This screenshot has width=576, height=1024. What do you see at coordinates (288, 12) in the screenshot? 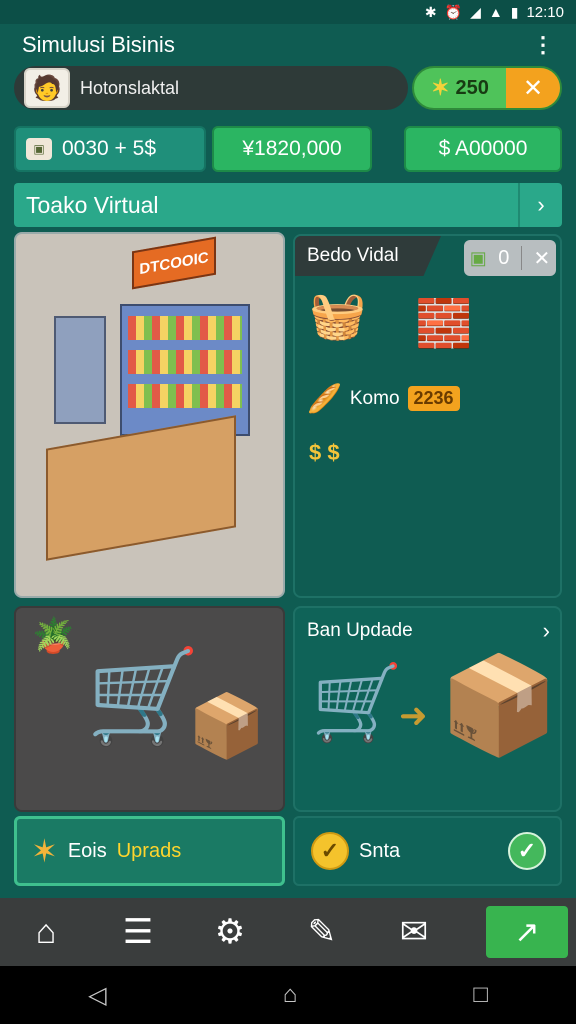
I see `status-bar: ✱ ⏰ ◢ ▲ ▮ 12:10` at bounding box center [288, 12].